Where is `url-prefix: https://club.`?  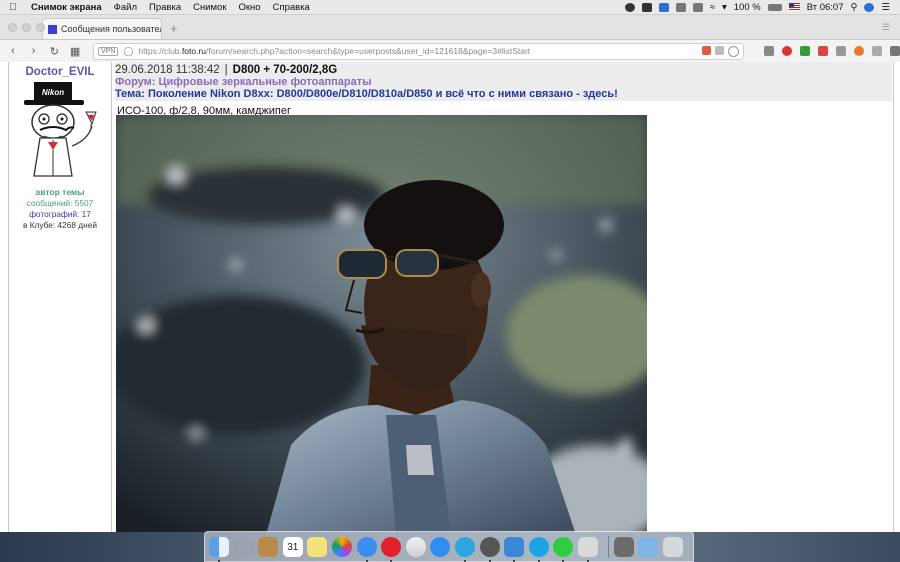 url-prefix: https://club. is located at coordinates (160, 51).